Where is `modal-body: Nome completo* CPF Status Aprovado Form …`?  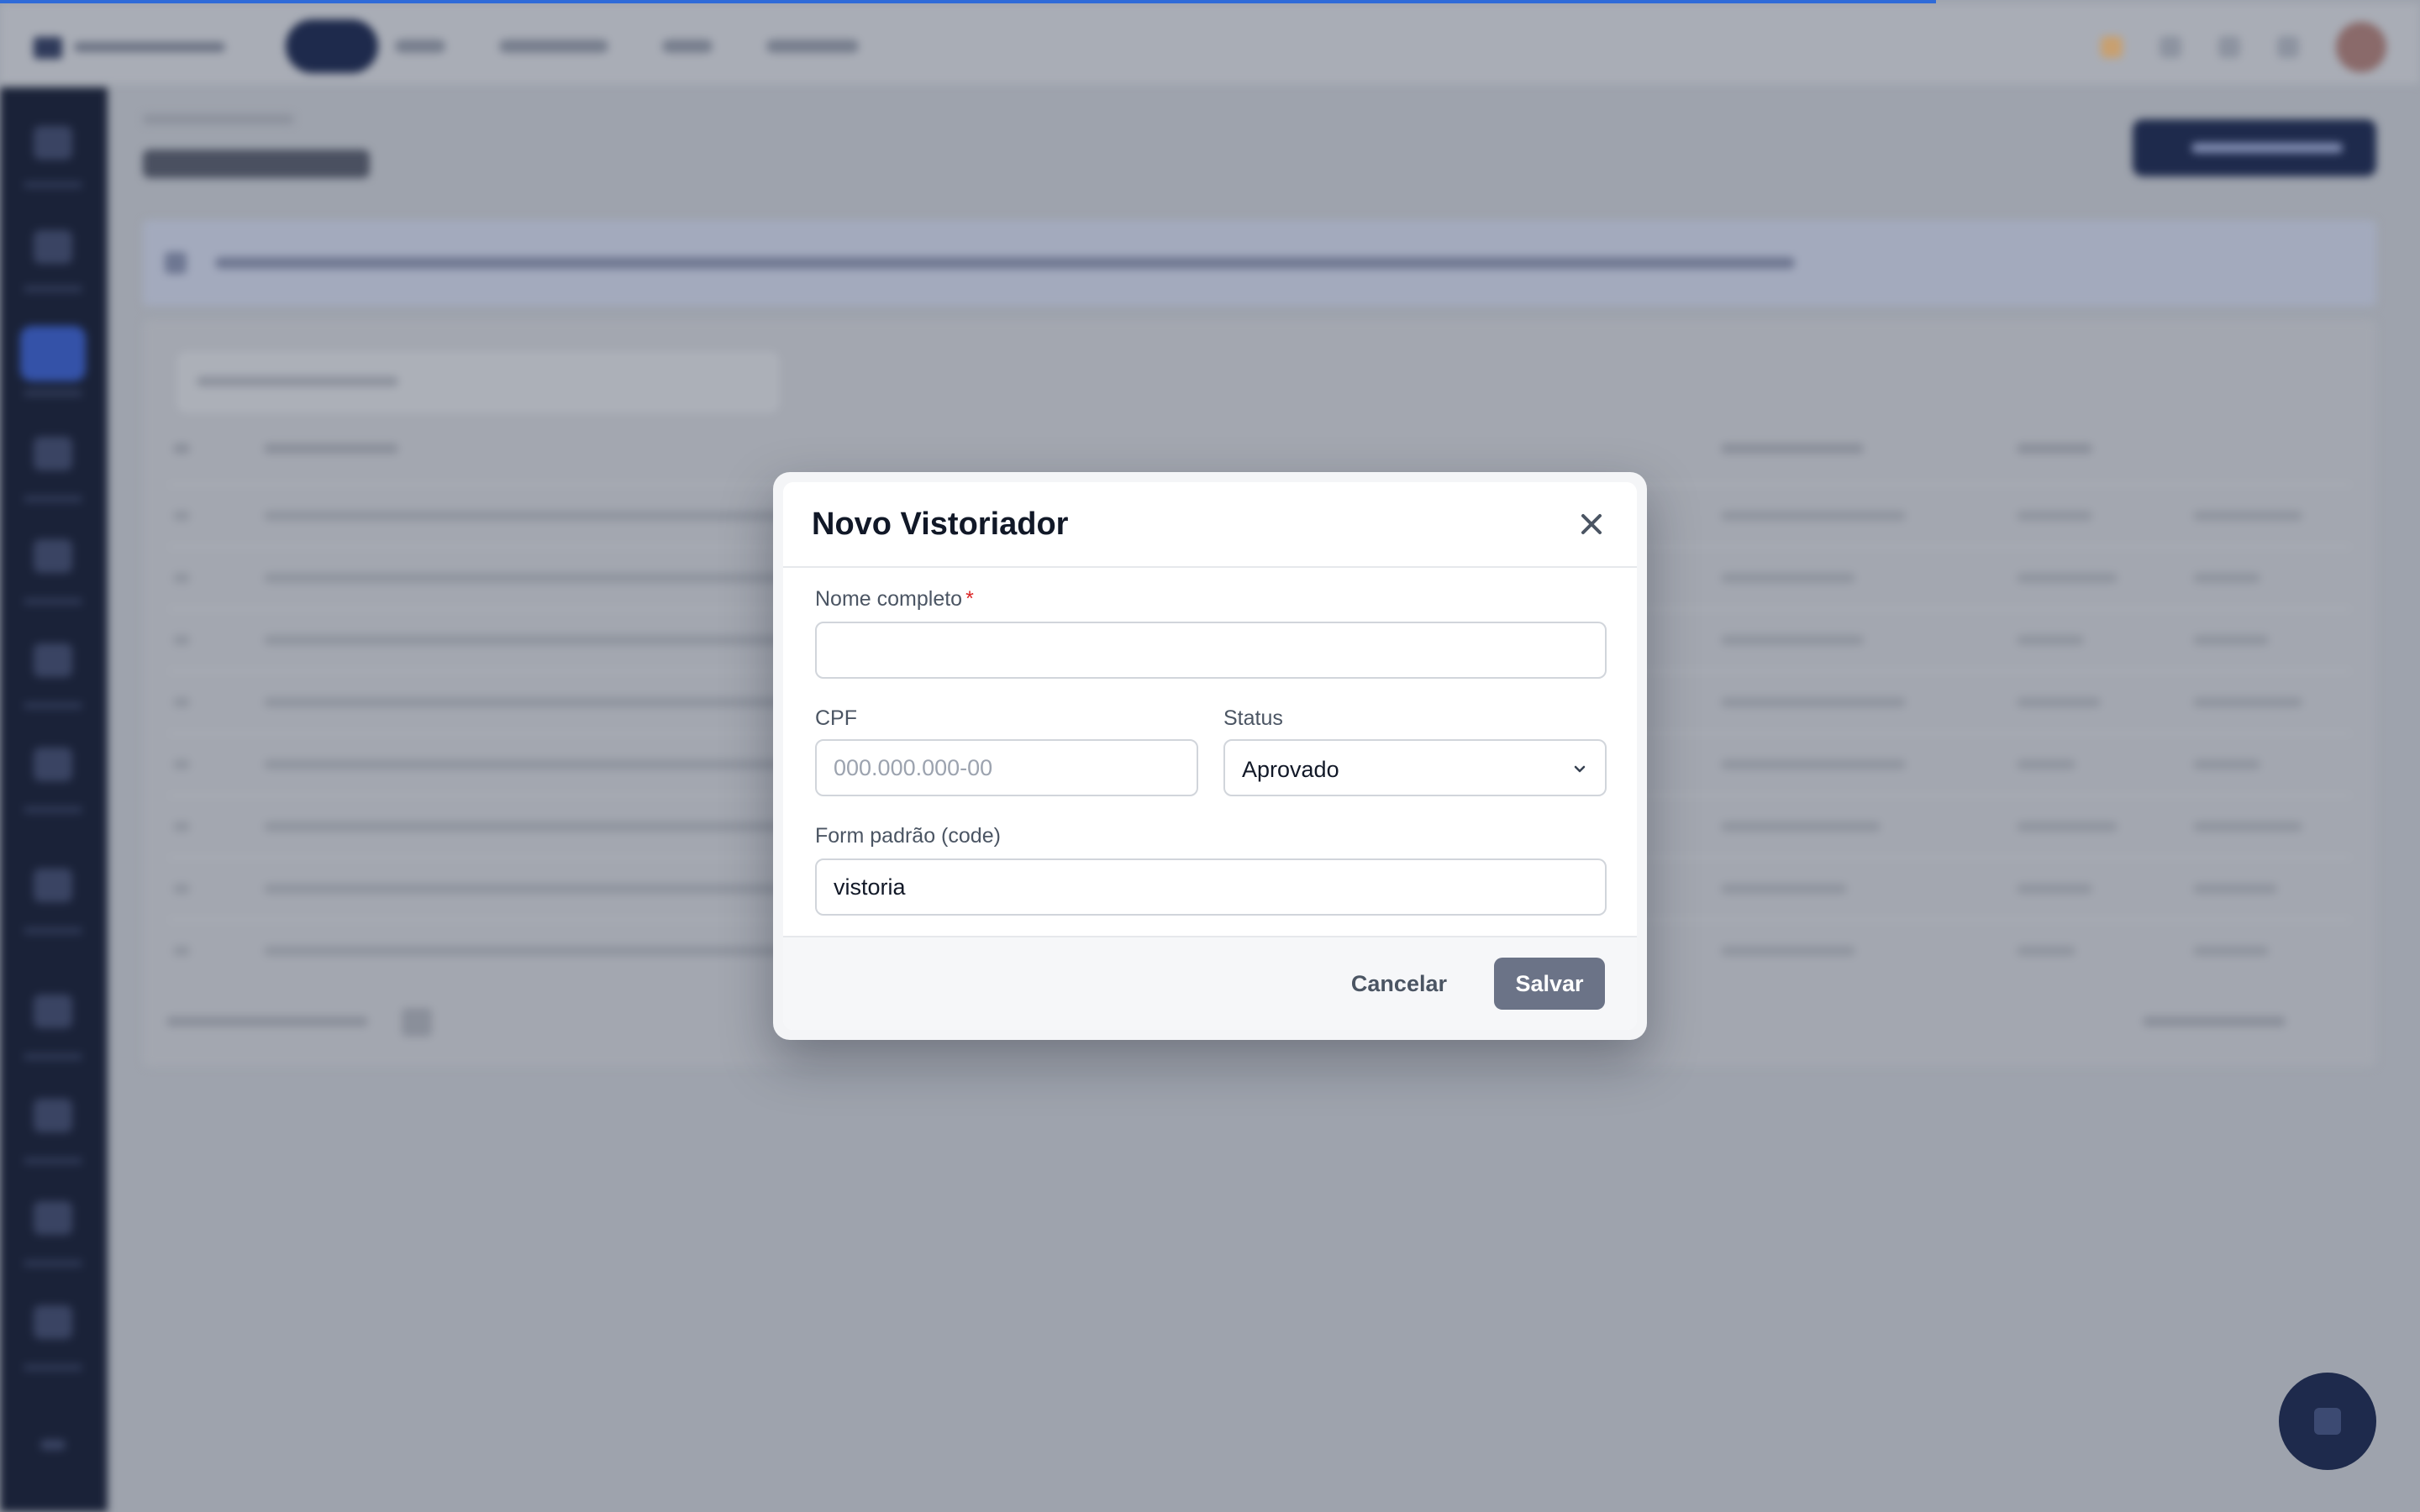 modal-body: Nome completo* CPF Status Aprovado Form … is located at coordinates (1210, 742).